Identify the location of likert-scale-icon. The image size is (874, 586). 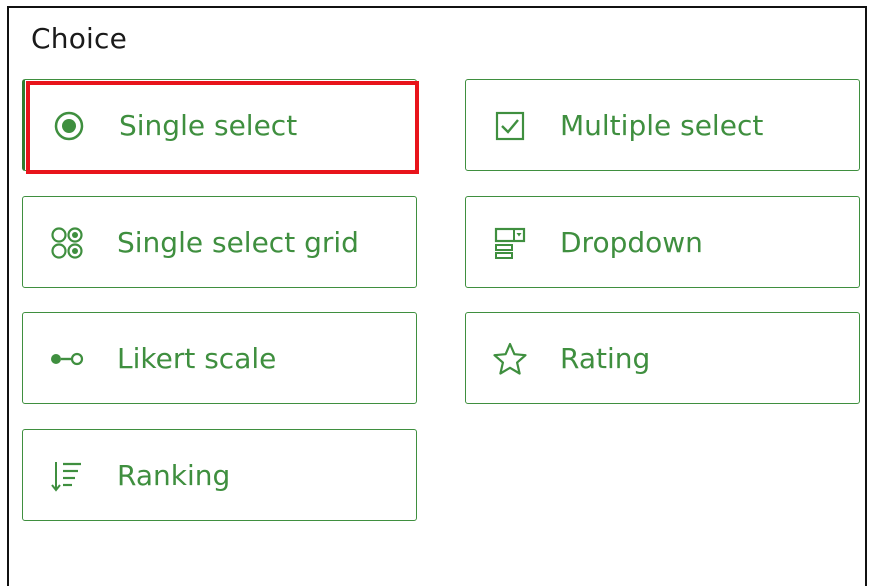
(67, 359).